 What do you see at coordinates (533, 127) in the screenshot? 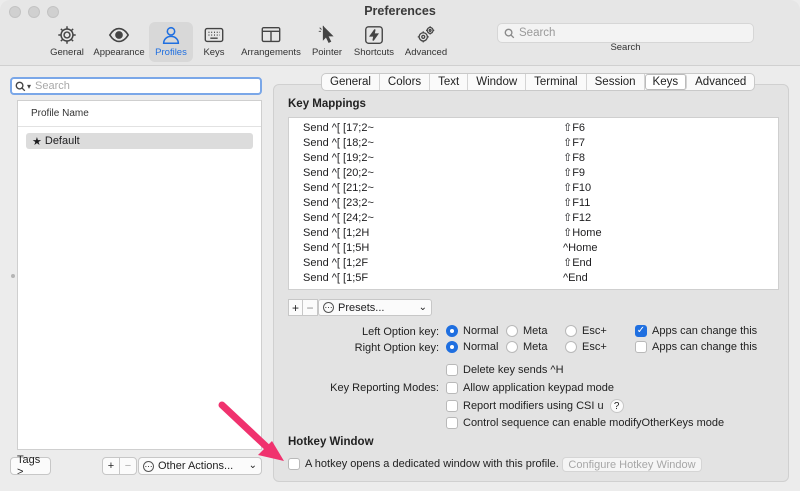
I see `table-row: Send ^[ [17;2~ ⇧F6` at bounding box center [533, 127].